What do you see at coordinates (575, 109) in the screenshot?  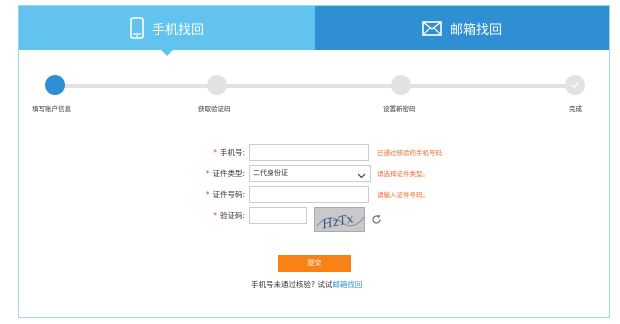 I see `step-4-label: 完成` at bounding box center [575, 109].